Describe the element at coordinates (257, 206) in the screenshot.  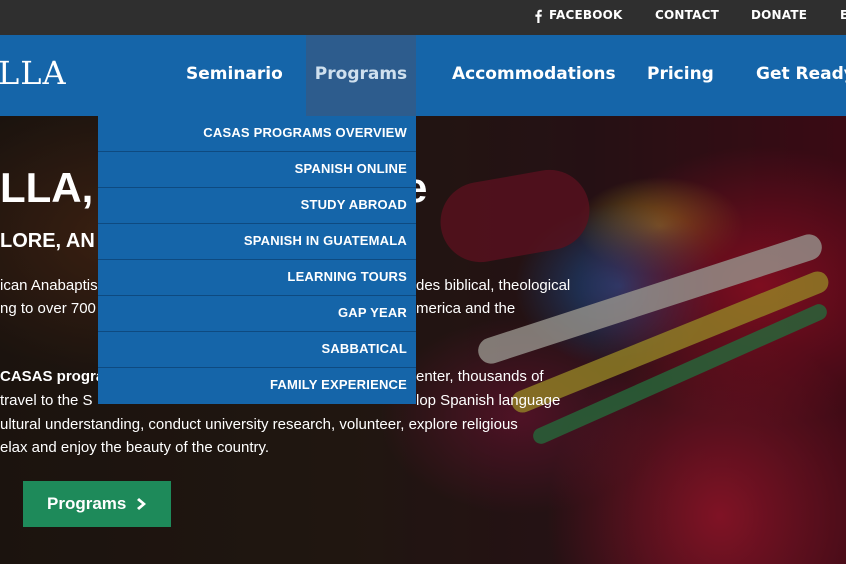
I see `dropdown-item-study-abroad: STUDY ABROAD` at that location.